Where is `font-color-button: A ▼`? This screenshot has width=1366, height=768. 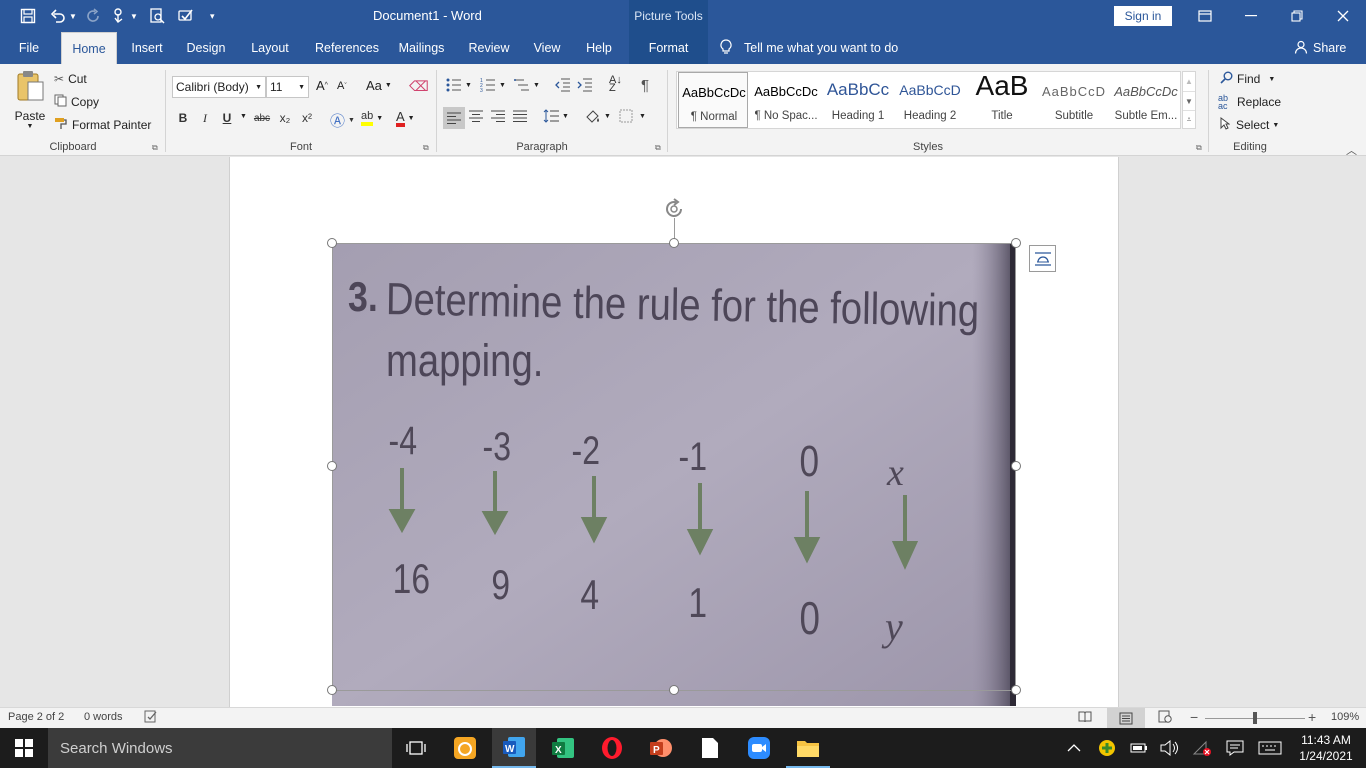
font-color-button: A ▼ is located at coordinates (405, 118).